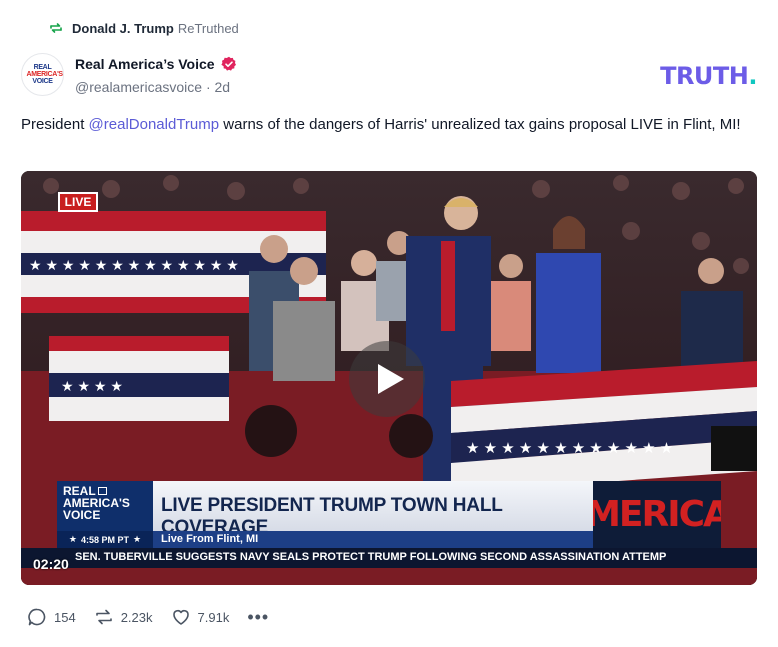 The height and width of the screenshot is (647, 778). I want to click on retruth-user: Donald J. Trump, so click(123, 28).